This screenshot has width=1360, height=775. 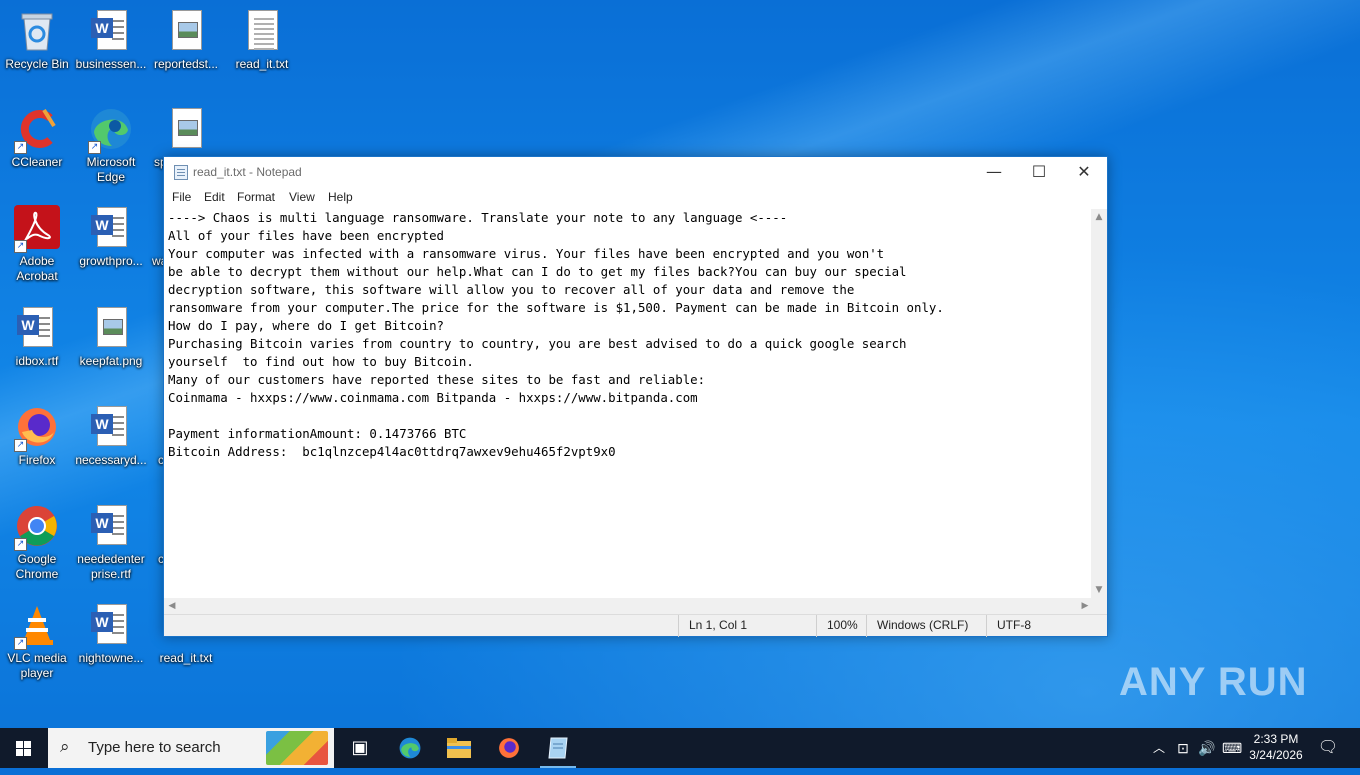 I want to click on icon-label: keepfat.png, so click(x=111, y=361).